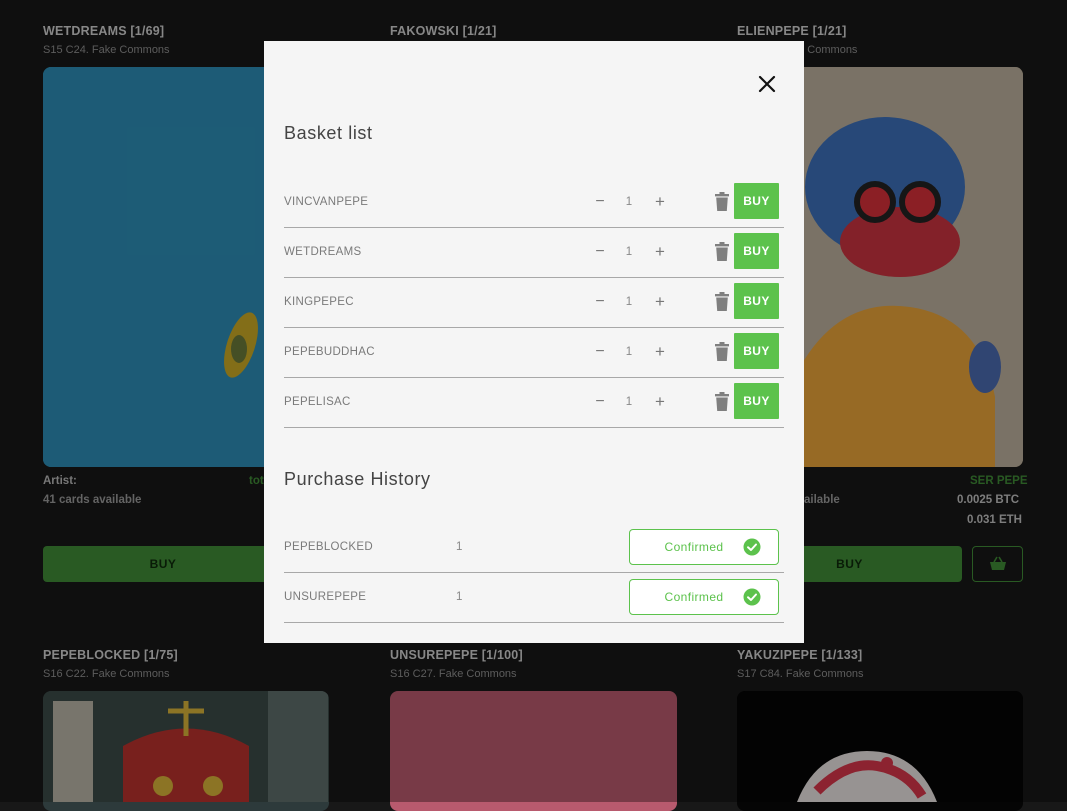 The image size is (1067, 811). Describe the element at coordinates (534, 352) in the screenshot. I see `basket-row: PEPEBUDDHAC − 1 + BUY` at that location.